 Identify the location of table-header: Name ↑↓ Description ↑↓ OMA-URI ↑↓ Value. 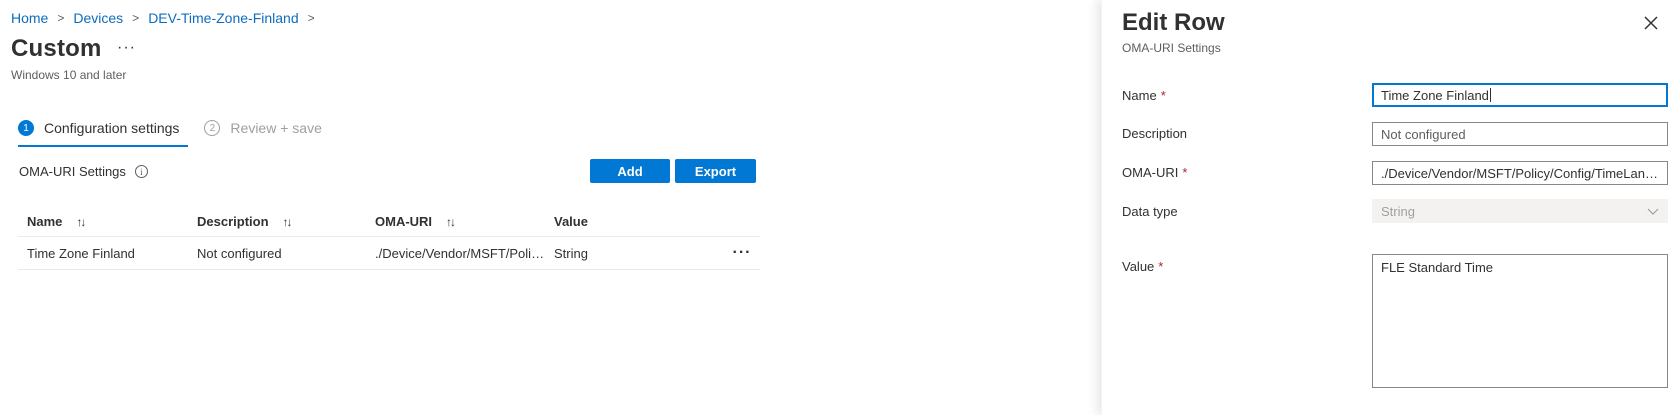
(389, 222).